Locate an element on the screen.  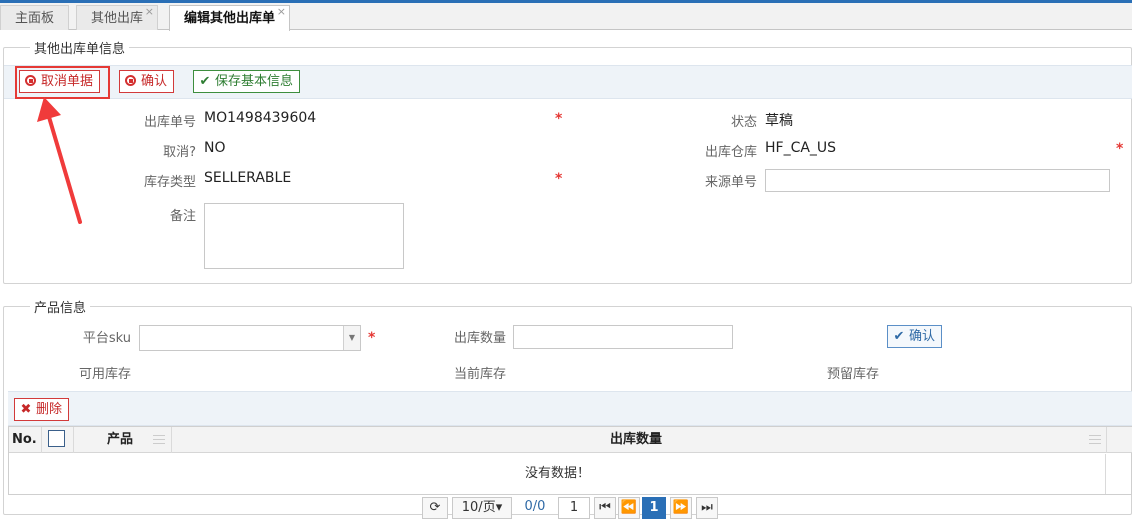
next-page-icon: ⏩ is located at coordinates (681, 508).